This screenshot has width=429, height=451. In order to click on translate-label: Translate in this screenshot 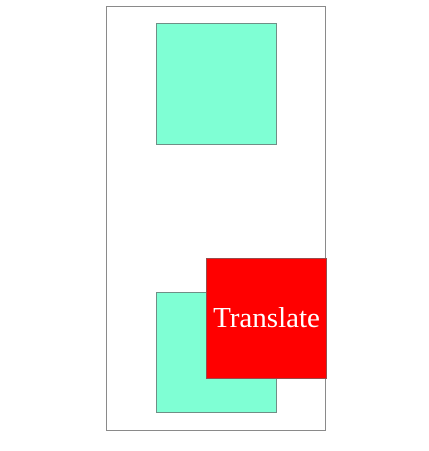, I will do `click(266, 318)`.